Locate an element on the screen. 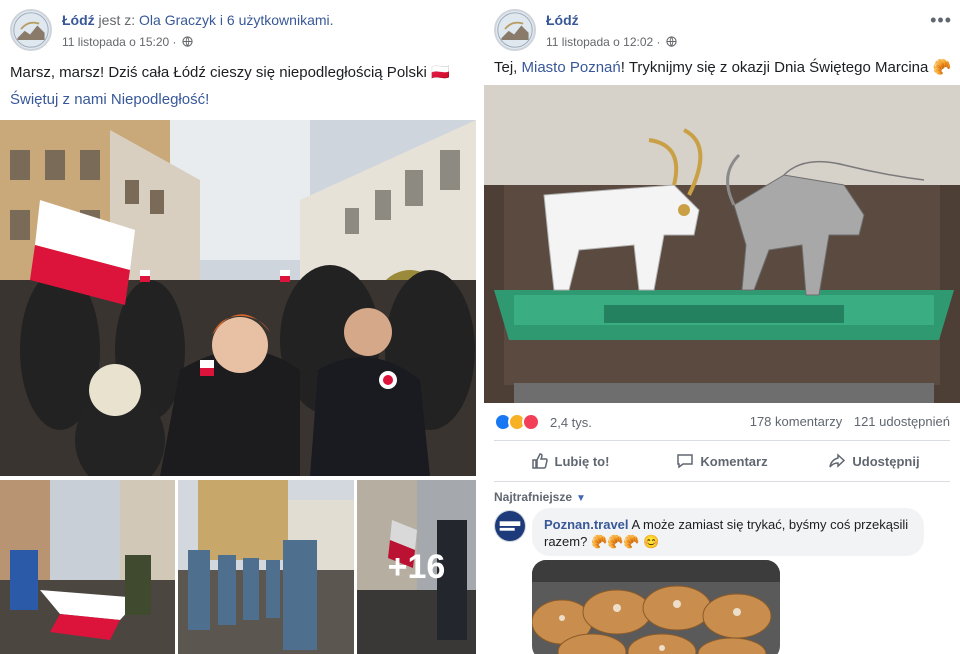 The image size is (960, 654). engagement-counts: 178 komentarzy 121 udostępnień is located at coordinates (850, 421).